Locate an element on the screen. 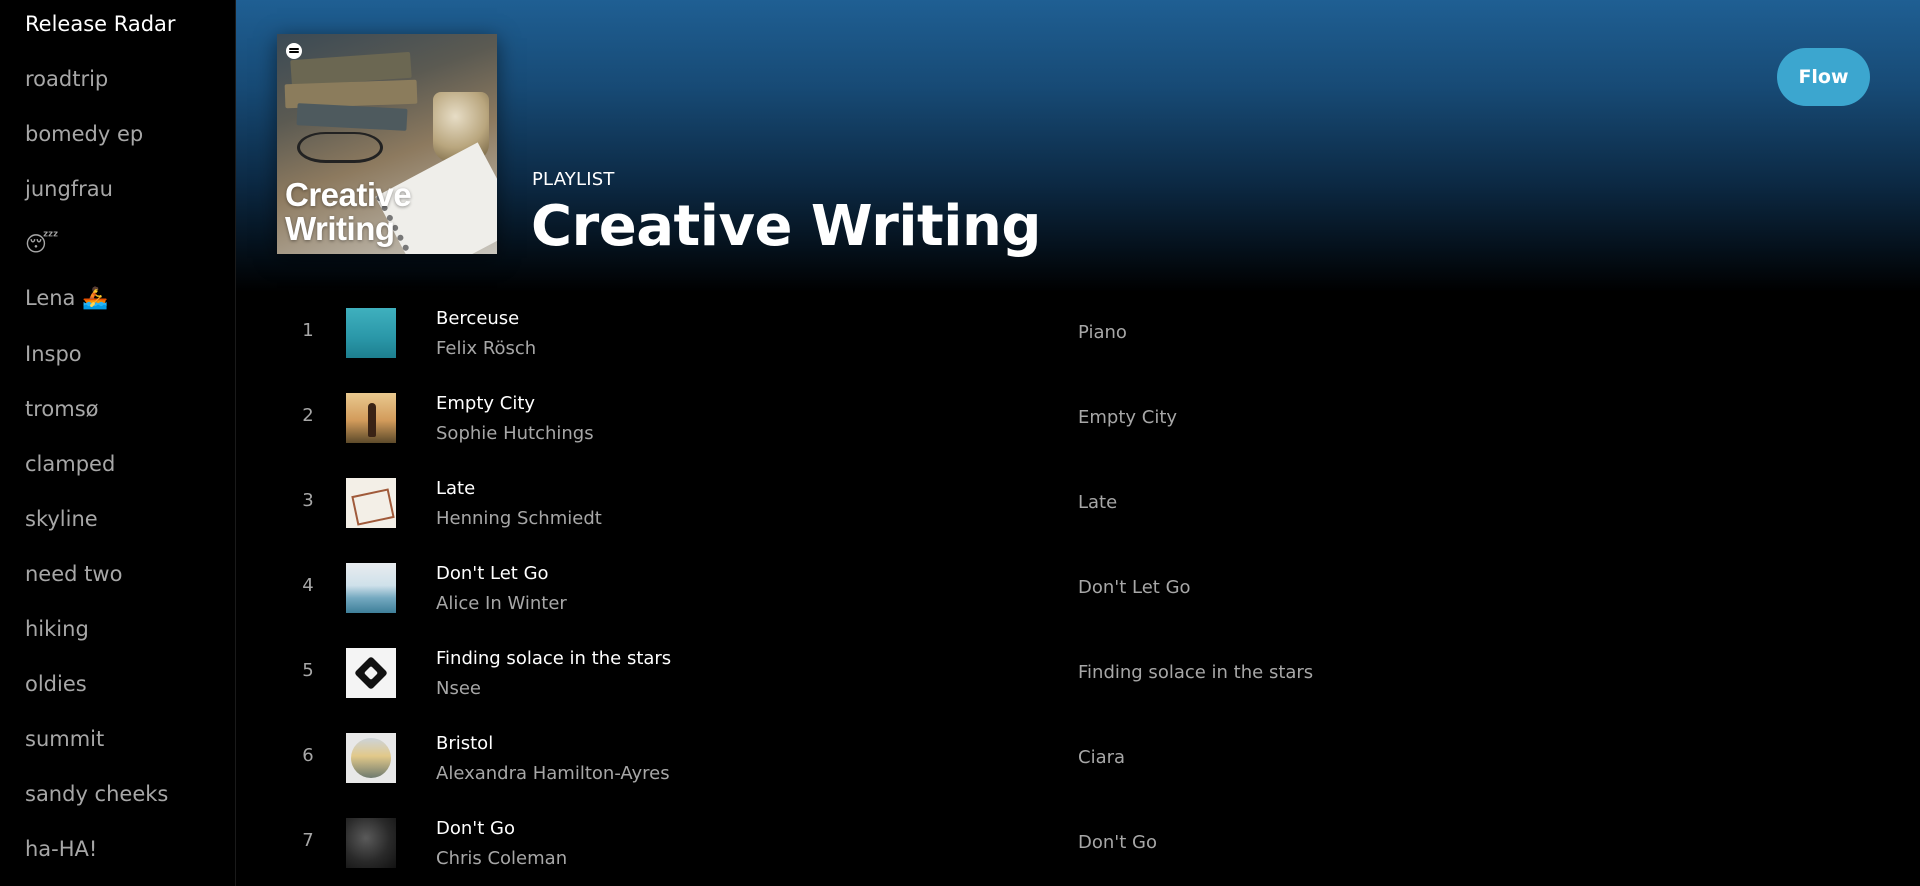 The width and height of the screenshot is (1920, 886). track-number: 5 is located at coordinates (308, 670).